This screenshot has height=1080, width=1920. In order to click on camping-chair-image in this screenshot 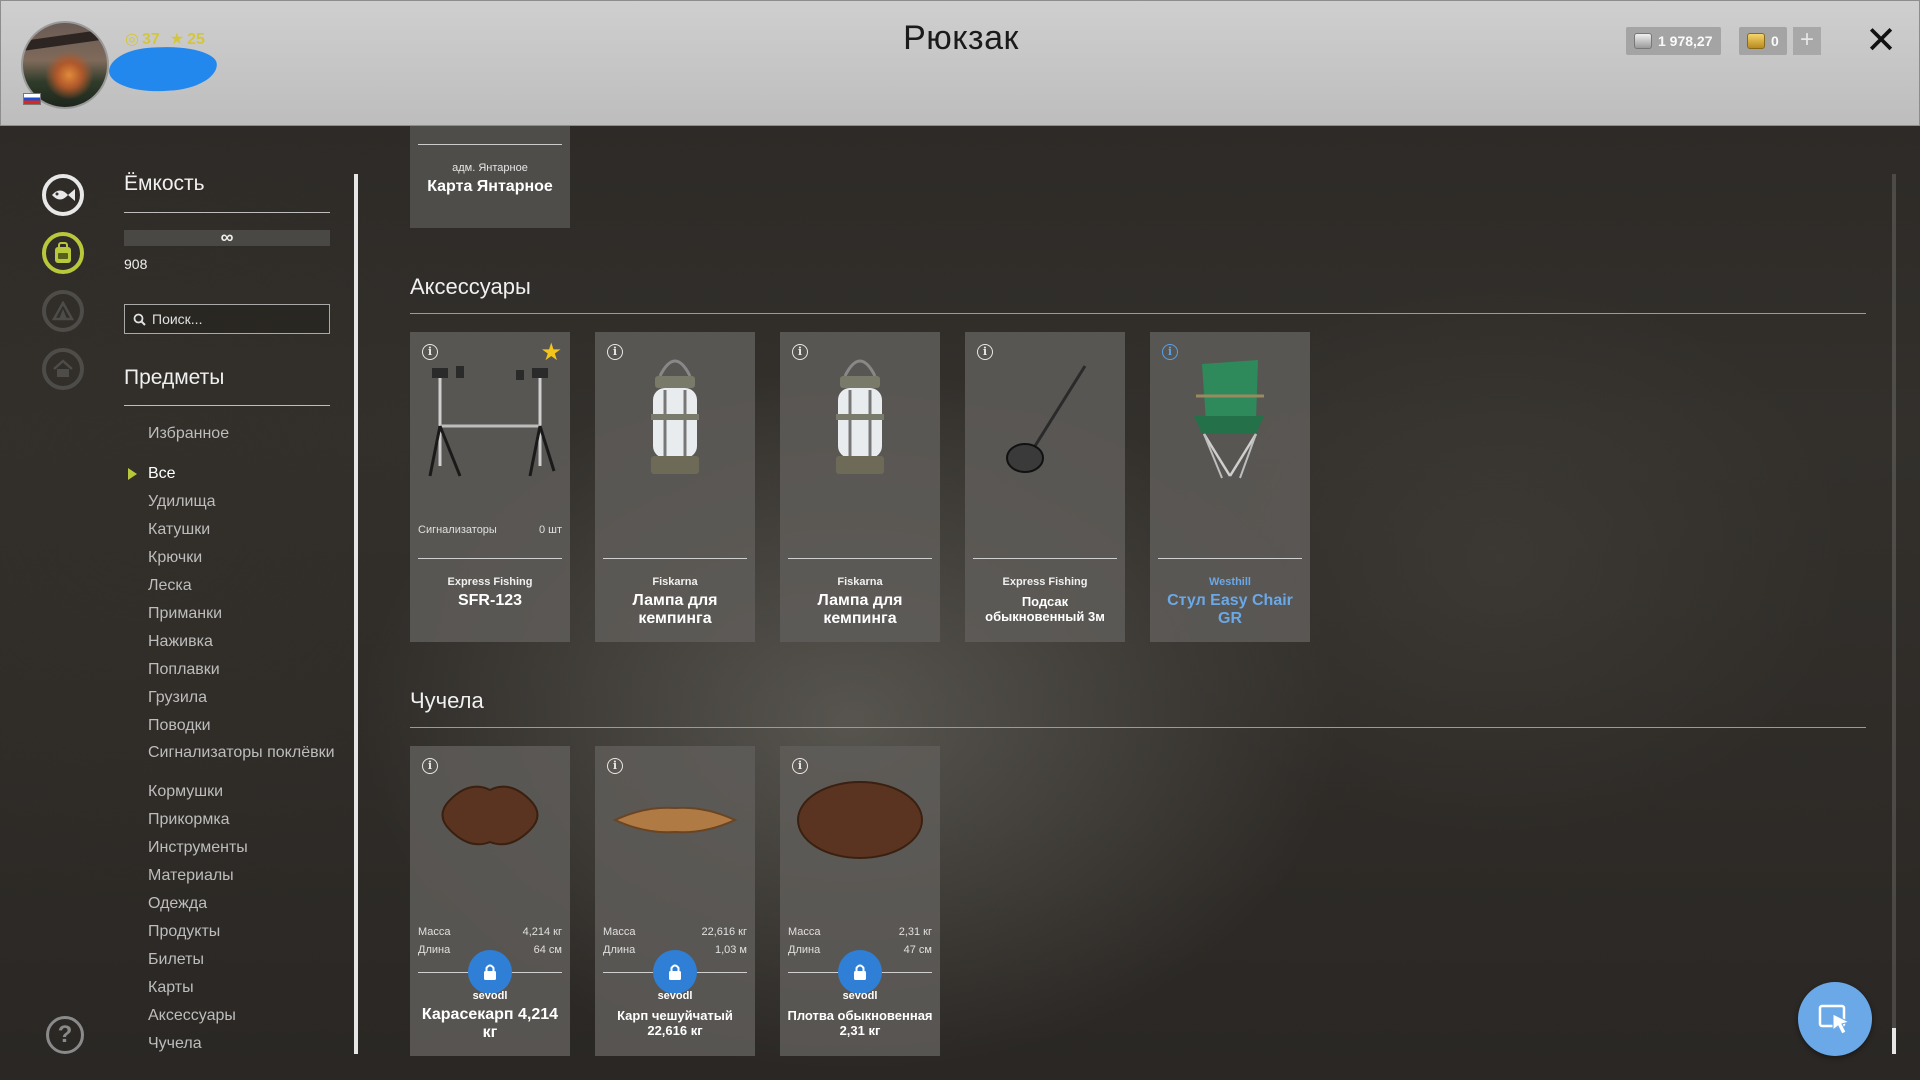, I will do `click(1229, 419)`.